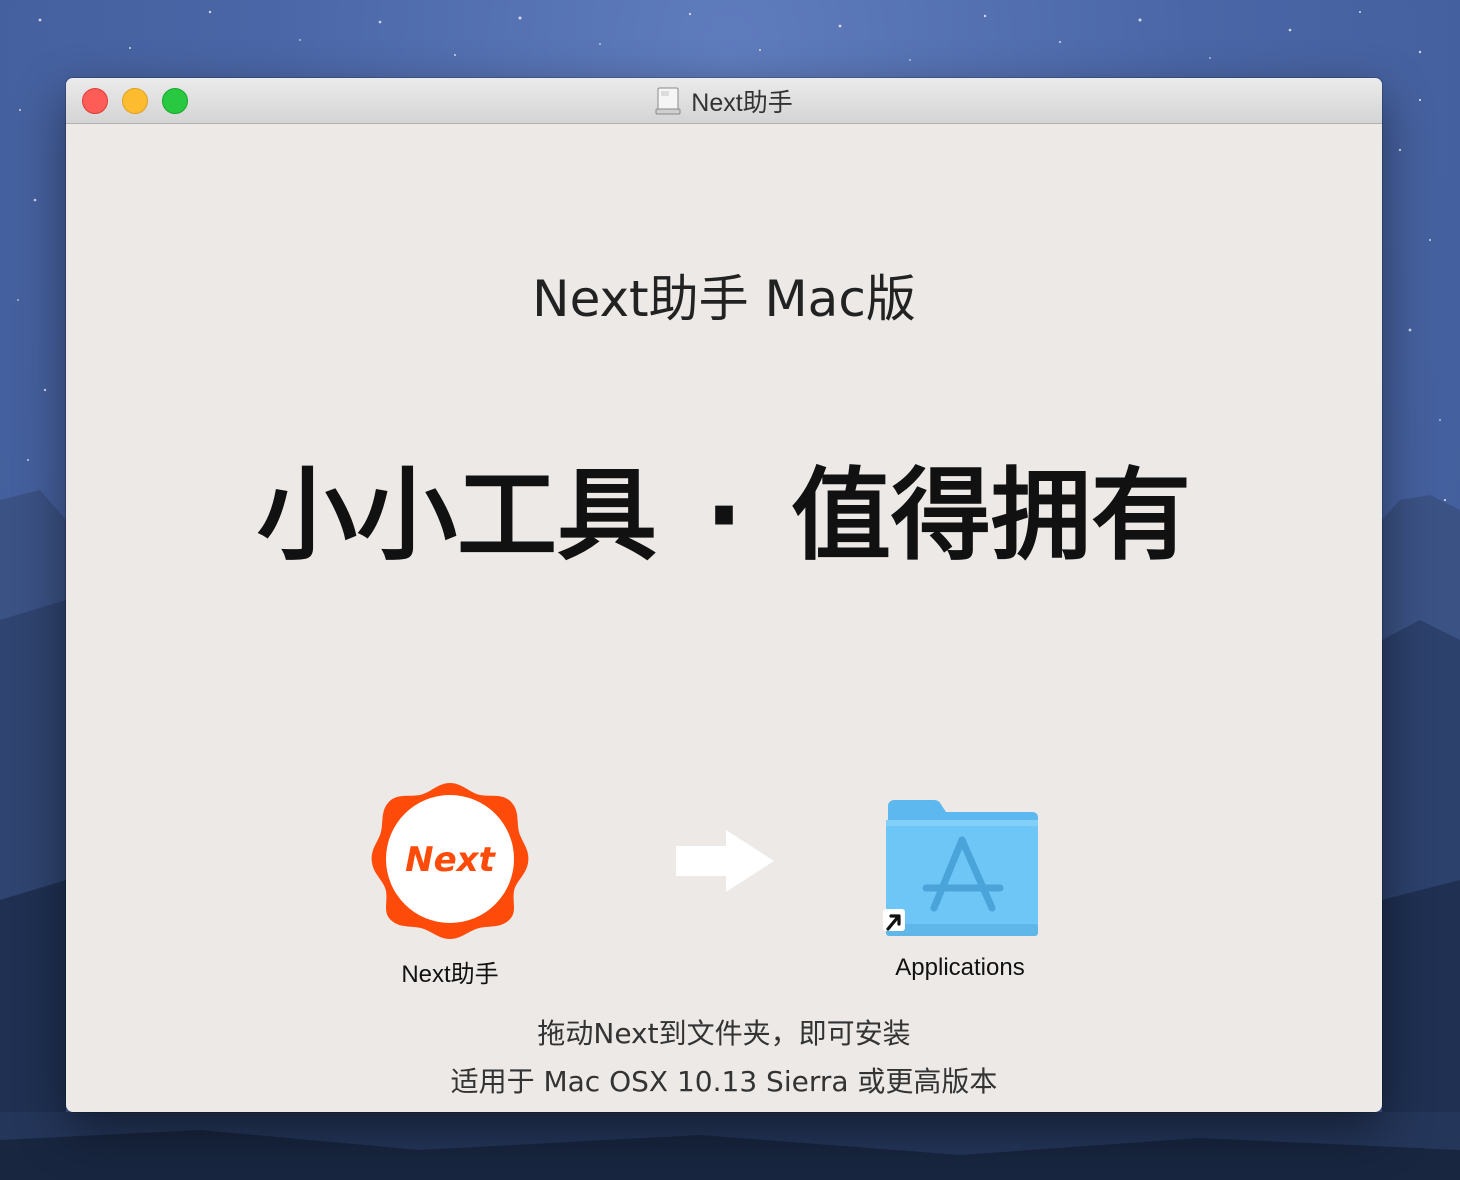 The image size is (1460, 1180). I want to click on app-icon-text: Next, so click(450, 860).